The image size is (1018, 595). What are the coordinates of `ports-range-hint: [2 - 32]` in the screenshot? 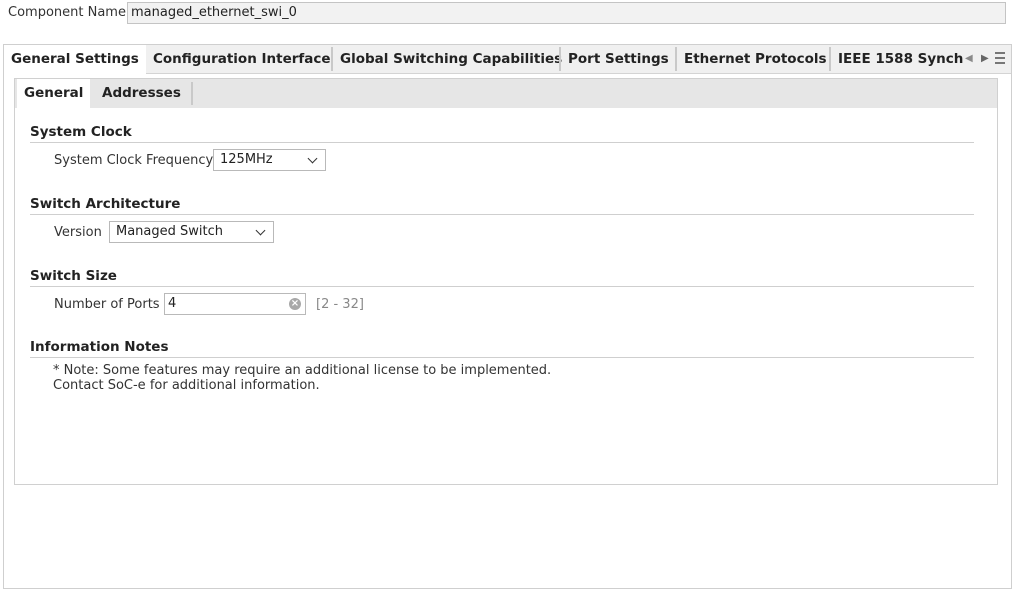 It's located at (340, 304).